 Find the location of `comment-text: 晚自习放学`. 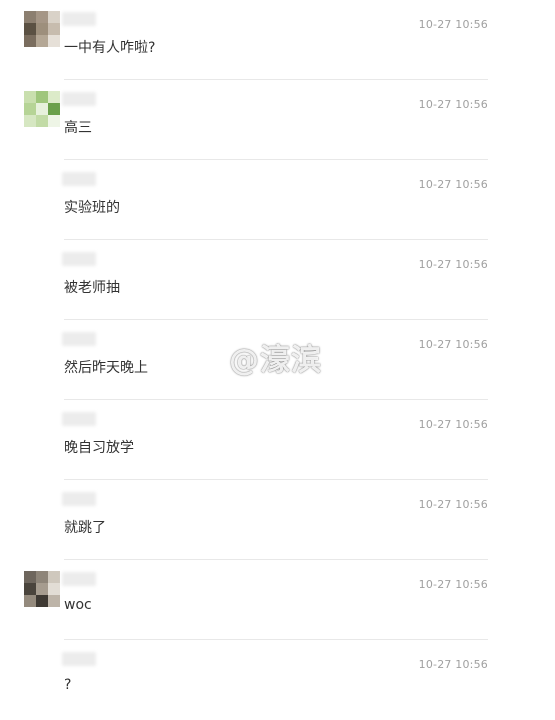

comment-text: 晚自习放学 is located at coordinates (99, 448).